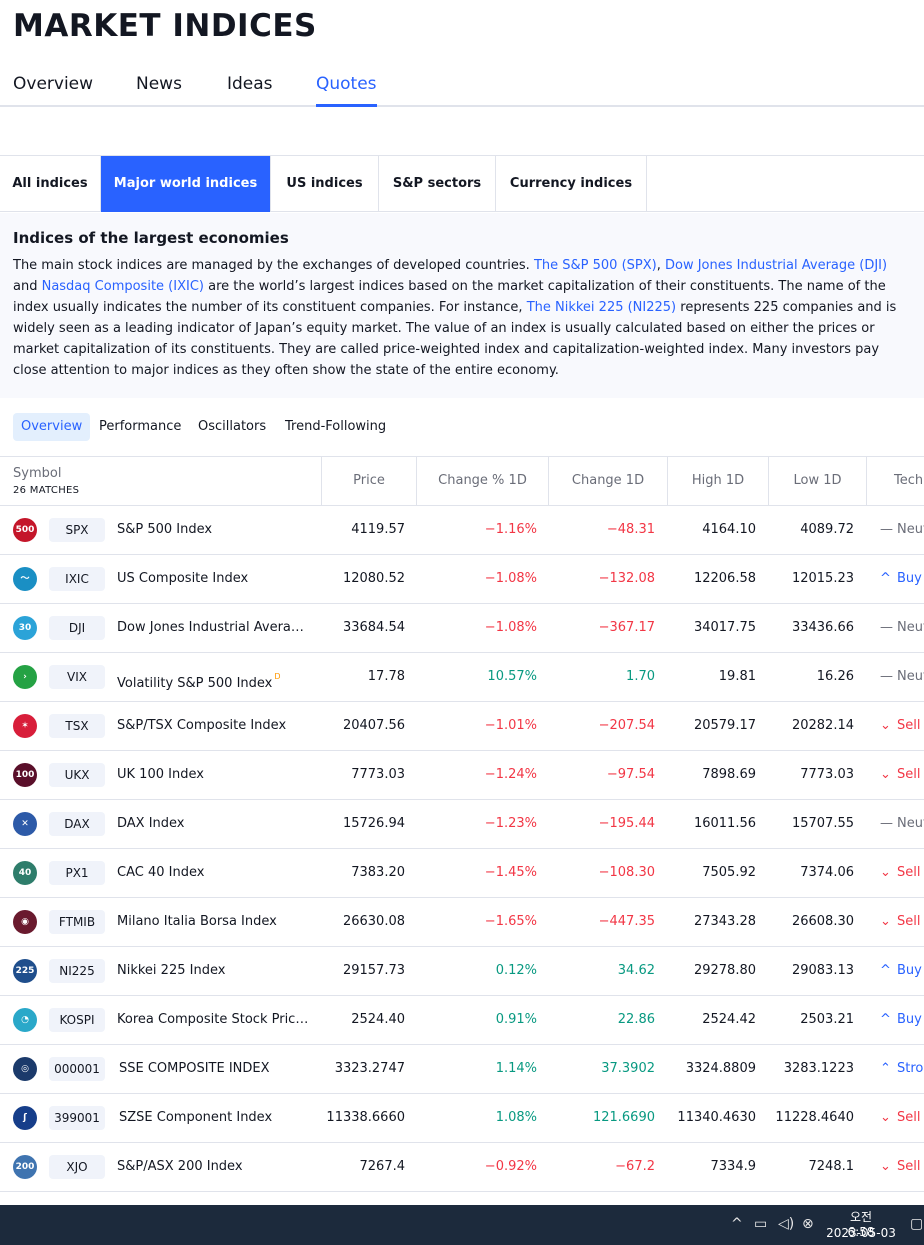 This screenshot has height=1245, width=924. I want to click on index-name: Korea Composite Stock Price Index, so click(213, 1020).